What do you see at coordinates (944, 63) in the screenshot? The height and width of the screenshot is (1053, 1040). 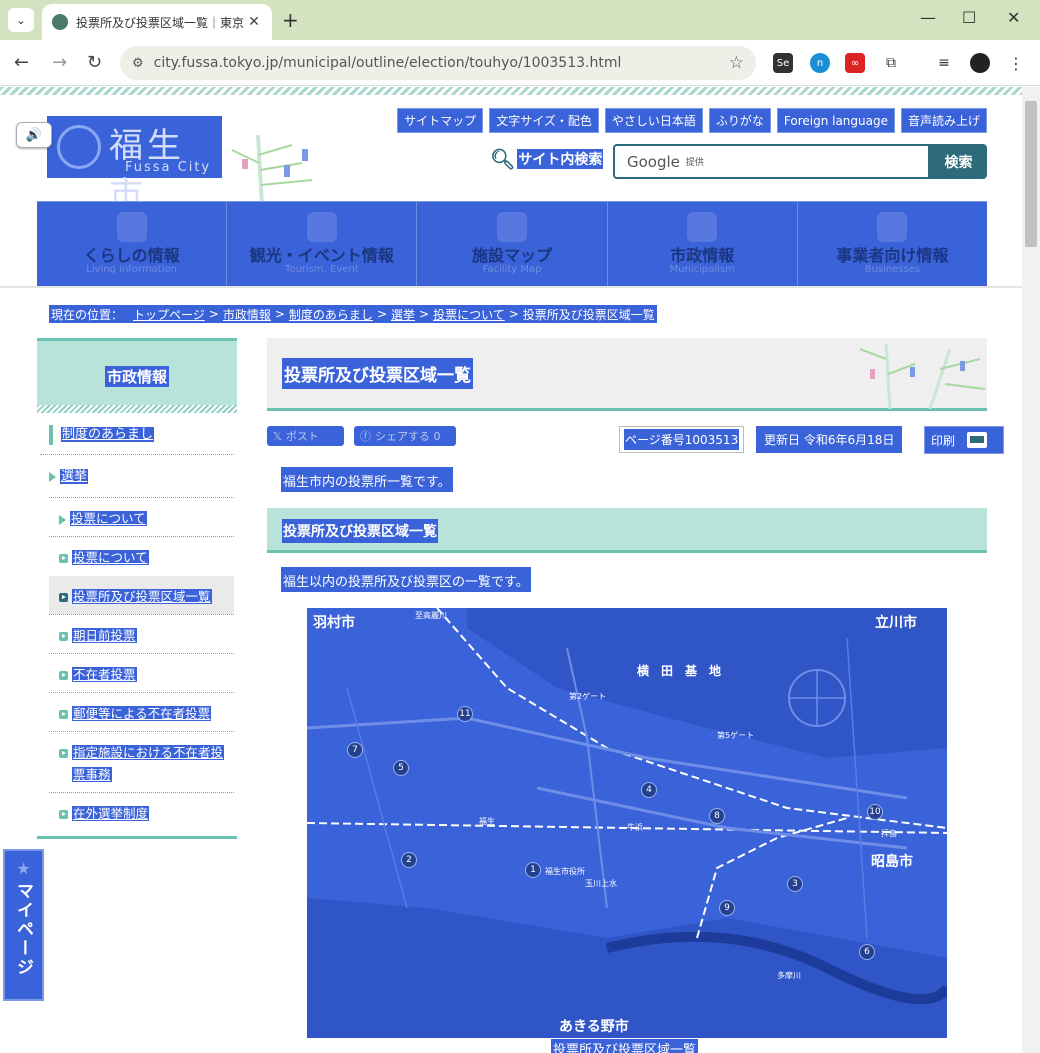 I see `media-control-icon: ≡` at bounding box center [944, 63].